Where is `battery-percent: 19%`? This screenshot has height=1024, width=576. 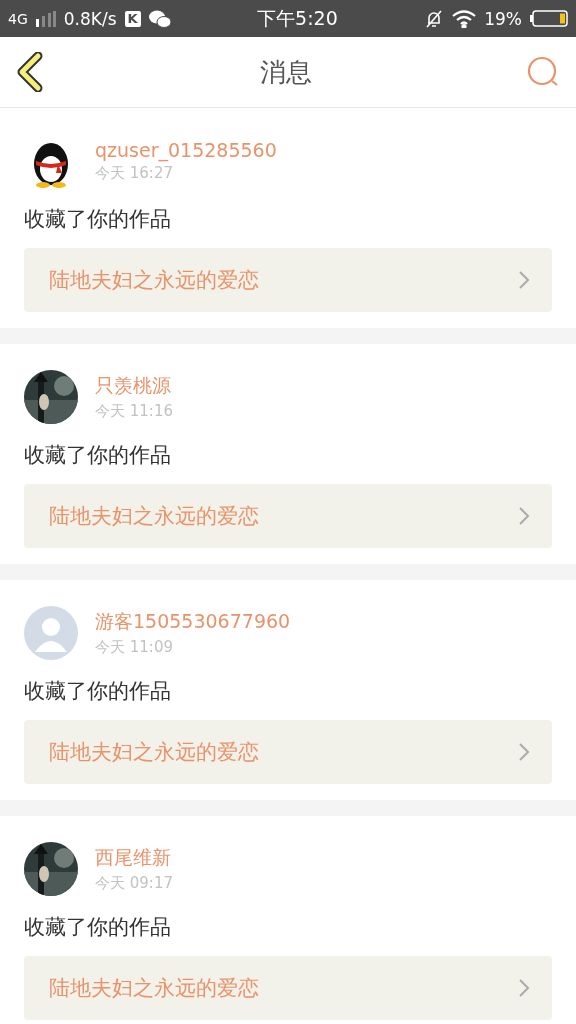
battery-percent: 19% is located at coordinates (503, 18).